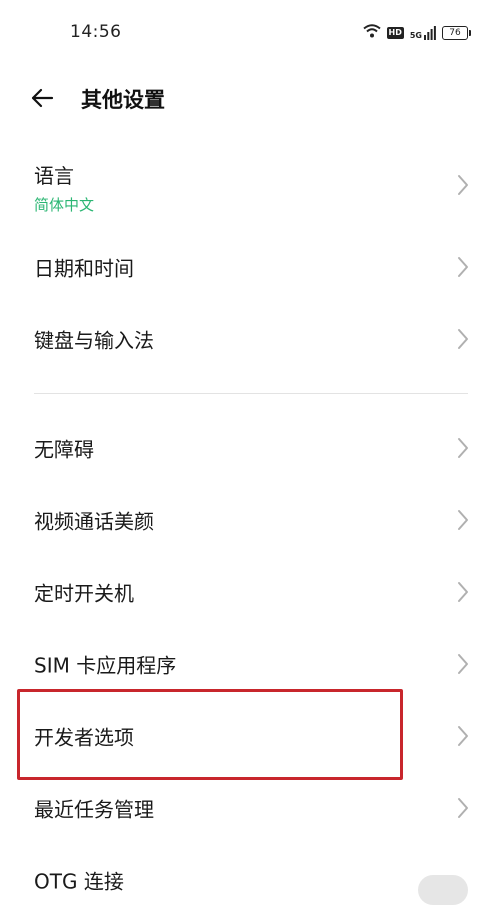 Image resolution: width=500 pixels, height=916 pixels. I want to click on setting-item-value: 简体中文, so click(64, 205).